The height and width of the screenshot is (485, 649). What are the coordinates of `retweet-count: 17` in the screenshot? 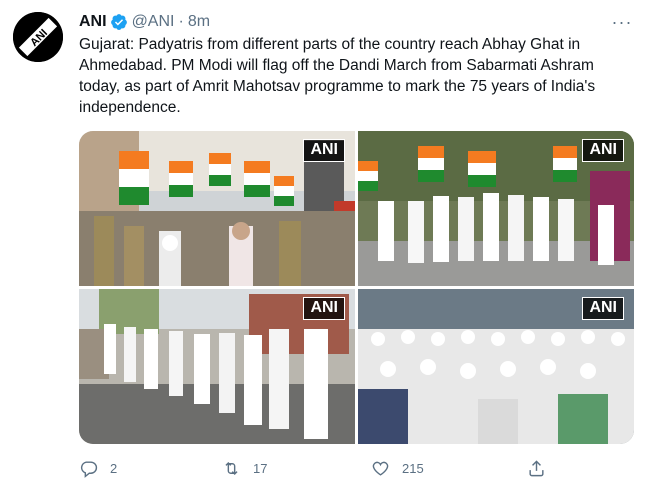 It's located at (260, 468).